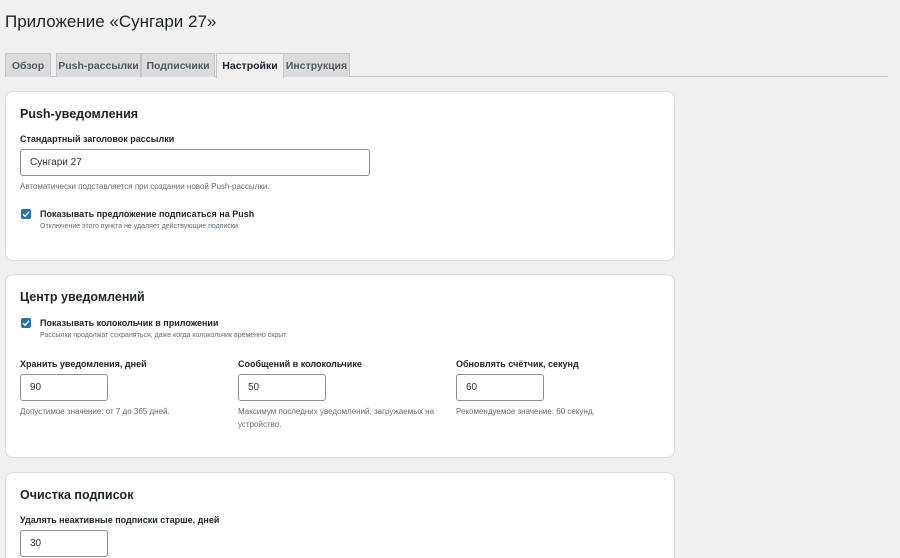 The height and width of the screenshot is (558, 900). What do you see at coordinates (282, 387) in the screenshot?
I see `bell-count-input: 50` at bounding box center [282, 387].